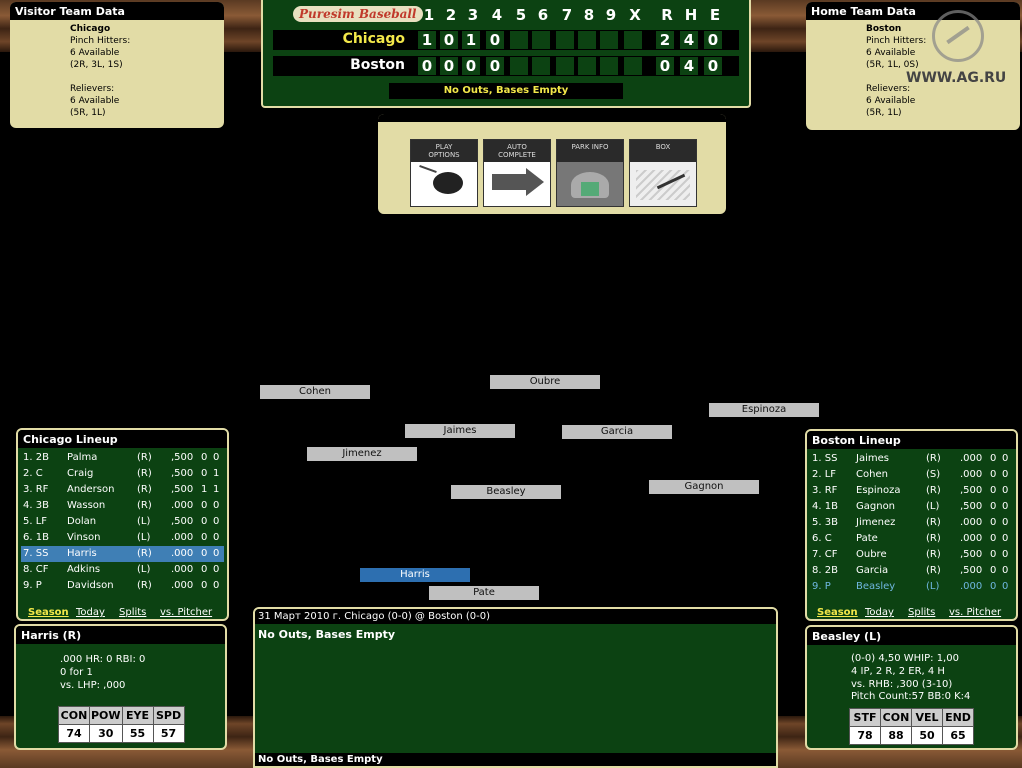  What do you see at coordinates (377, 65) in the screenshot?
I see `scoreboard-team-home: Boston` at bounding box center [377, 65].